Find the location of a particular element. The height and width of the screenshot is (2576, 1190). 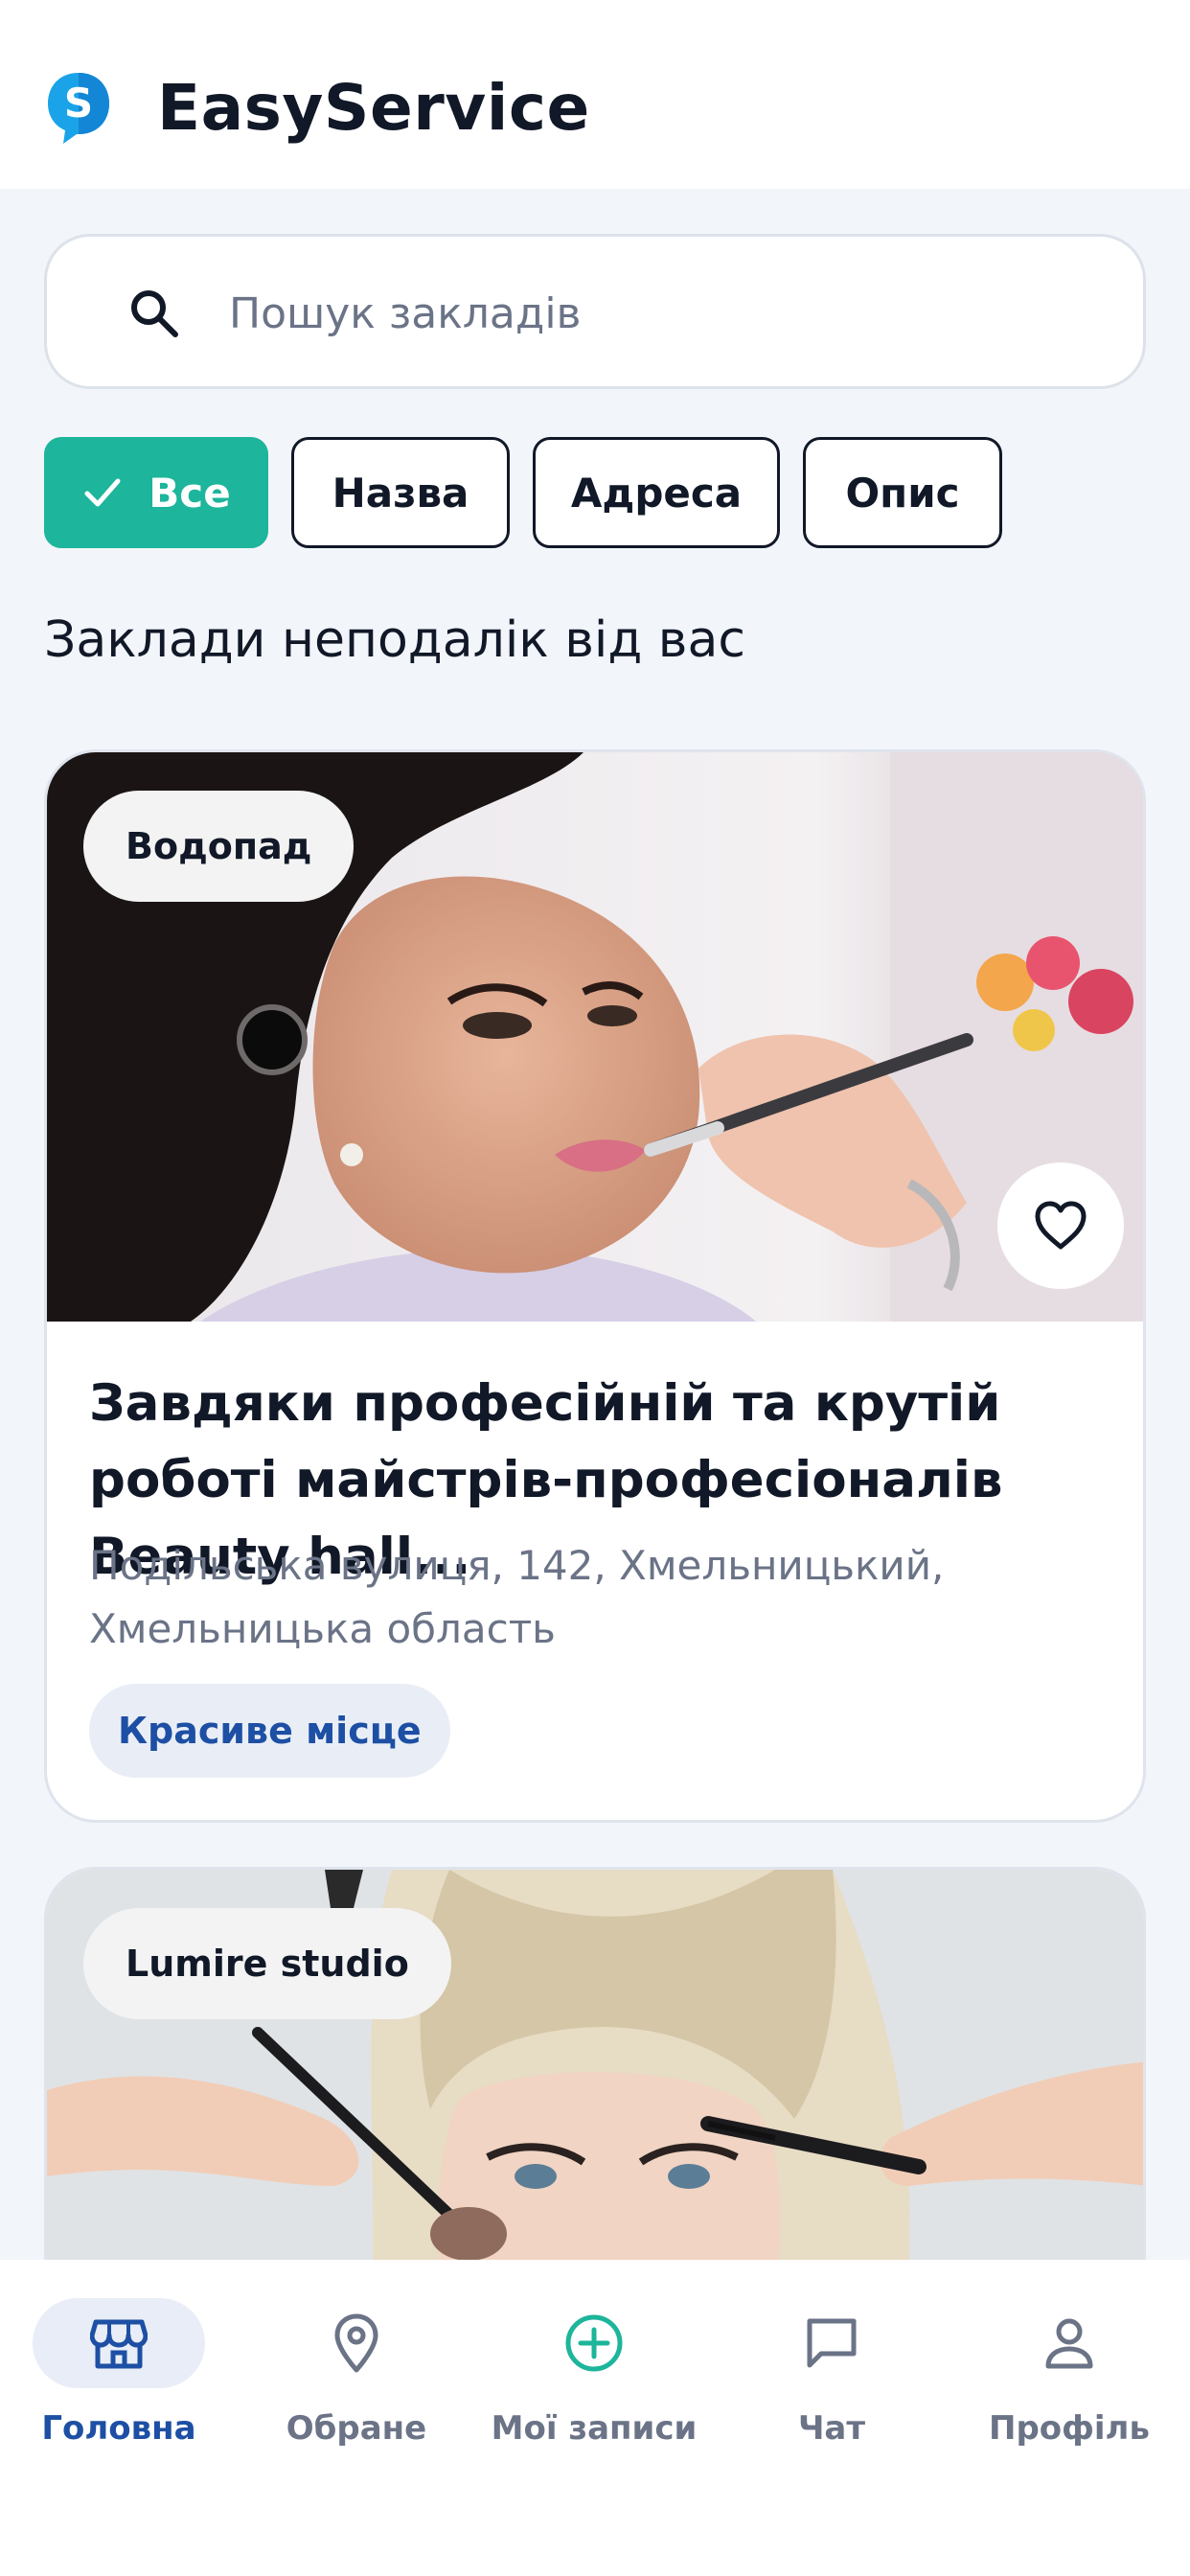

app-header: S EasyService is located at coordinates (595, 94).